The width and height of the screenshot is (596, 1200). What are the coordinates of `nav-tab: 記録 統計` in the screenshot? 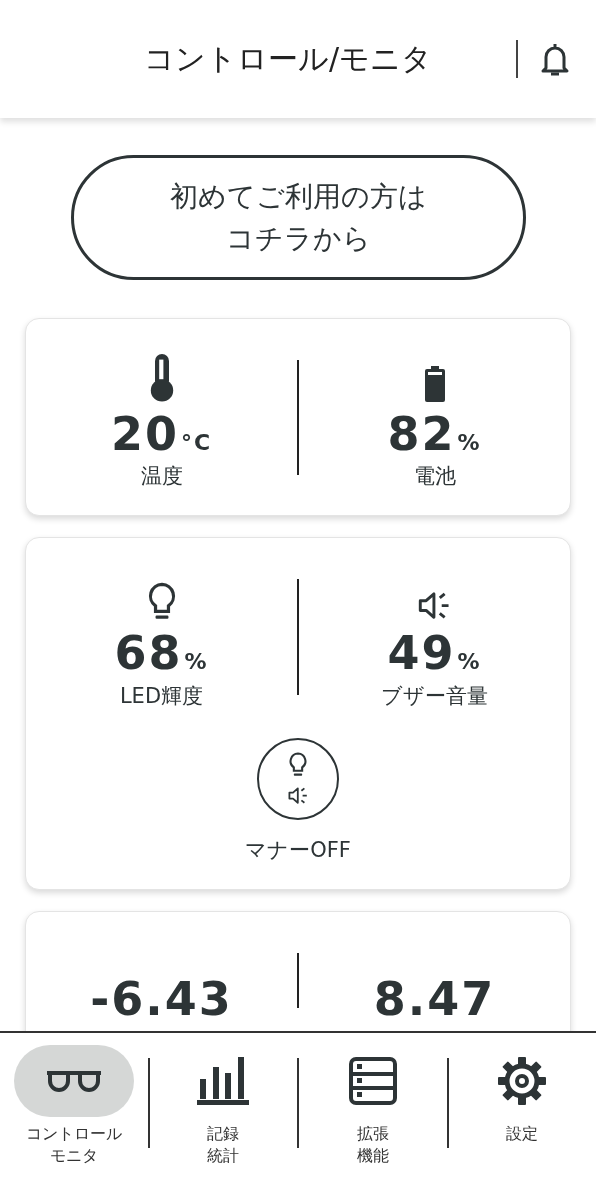 It's located at (223, 1122).